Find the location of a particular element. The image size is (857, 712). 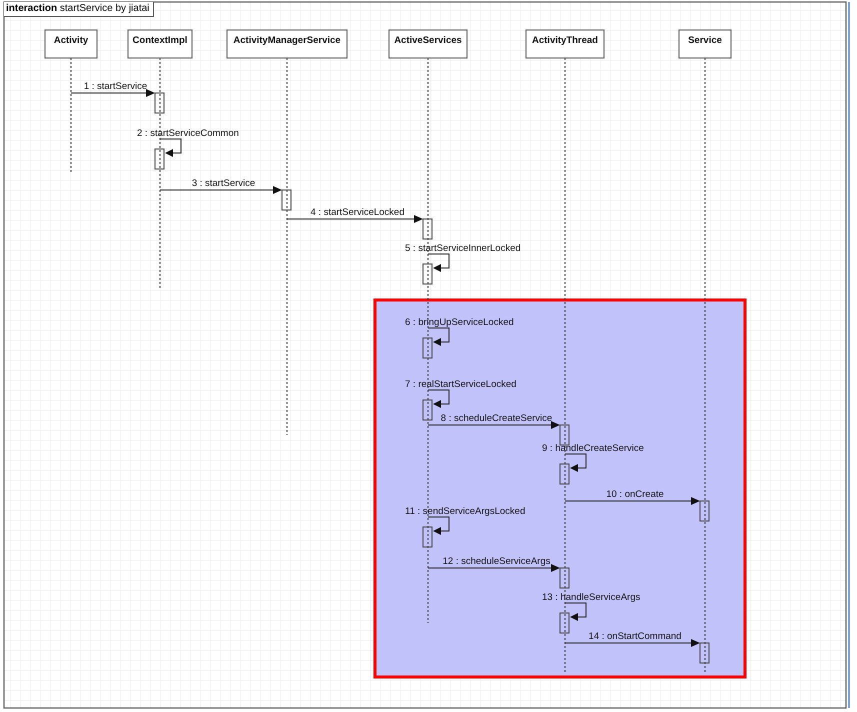

message-label: 11 : sendServiceArgsLocked is located at coordinates (465, 511).